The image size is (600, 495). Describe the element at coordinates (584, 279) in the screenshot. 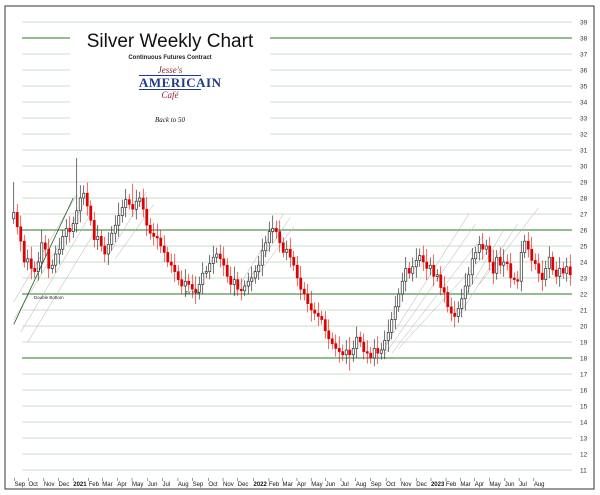

I see `y-tick-label: 23` at that location.